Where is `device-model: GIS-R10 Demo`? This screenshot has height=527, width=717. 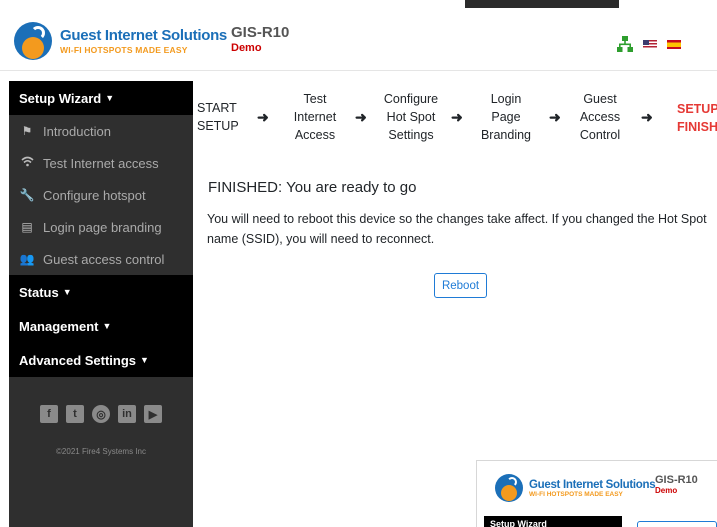 device-model: GIS-R10 Demo is located at coordinates (260, 39).